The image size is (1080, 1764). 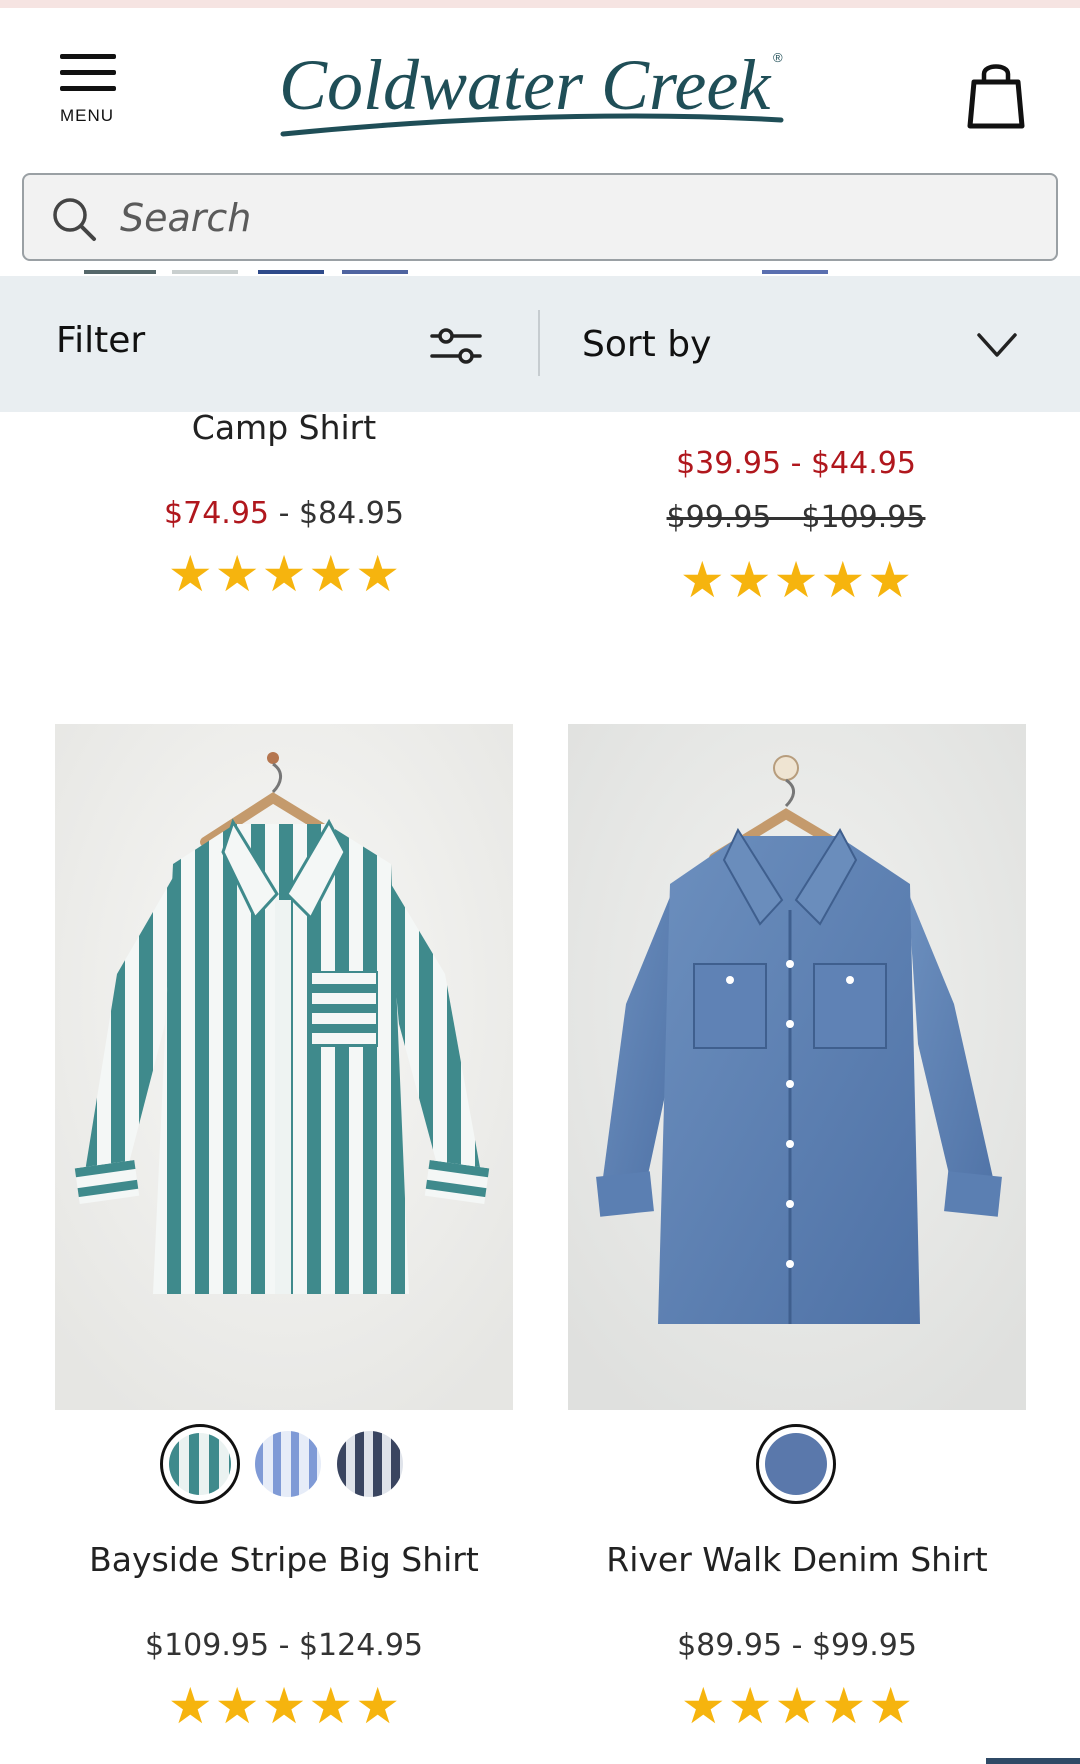 I want to click on color-swatch-teal-stripe, so click(x=200, y=1464).